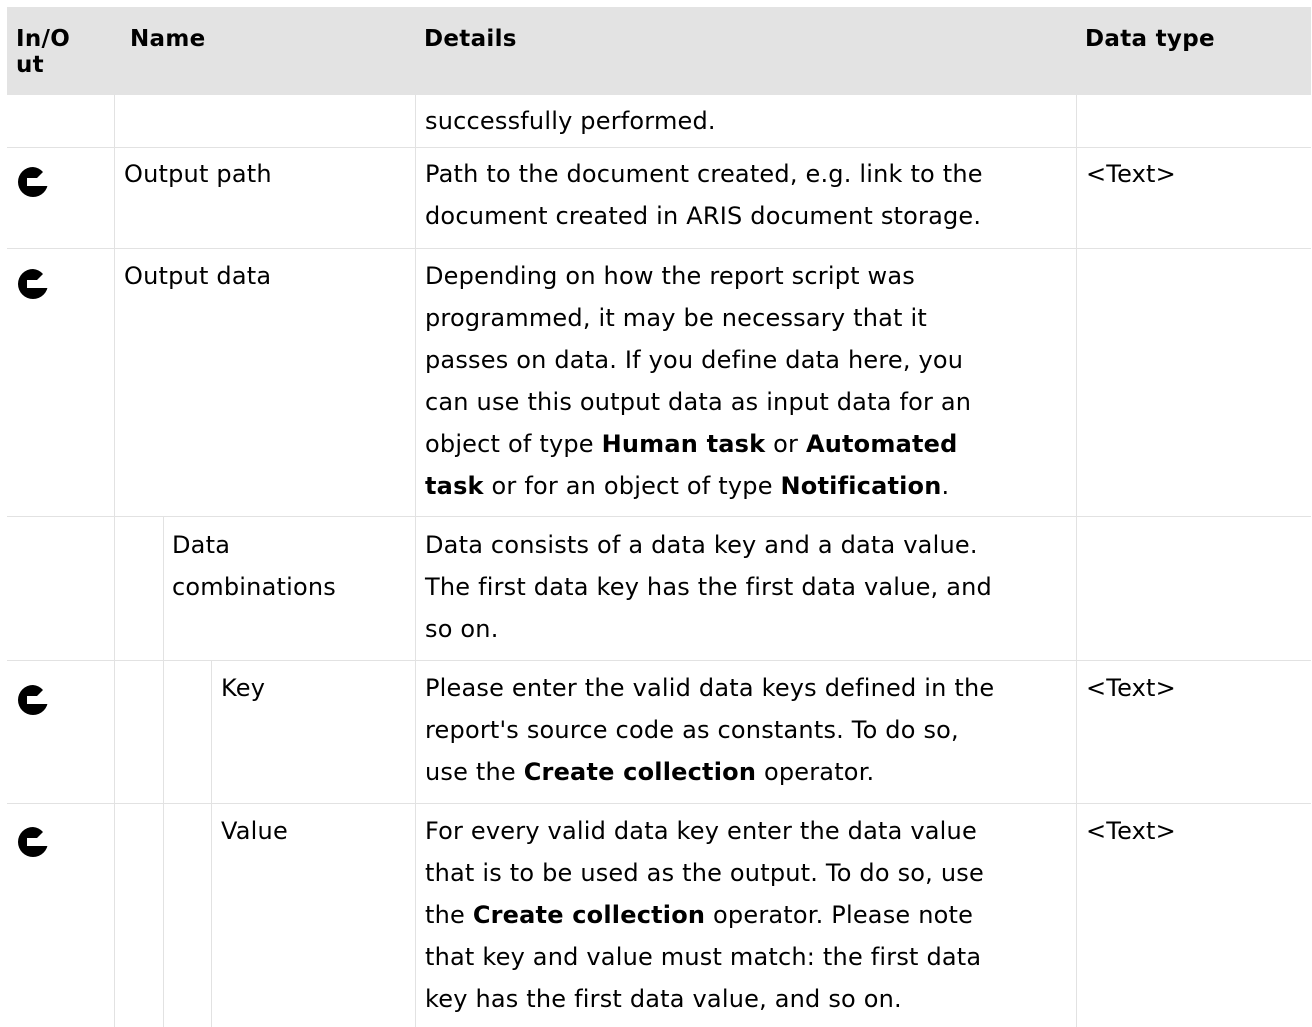 The width and height of the screenshot is (1312, 1027). Describe the element at coordinates (198, 276) in the screenshot. I see `parameter-name: Output data` at that location.